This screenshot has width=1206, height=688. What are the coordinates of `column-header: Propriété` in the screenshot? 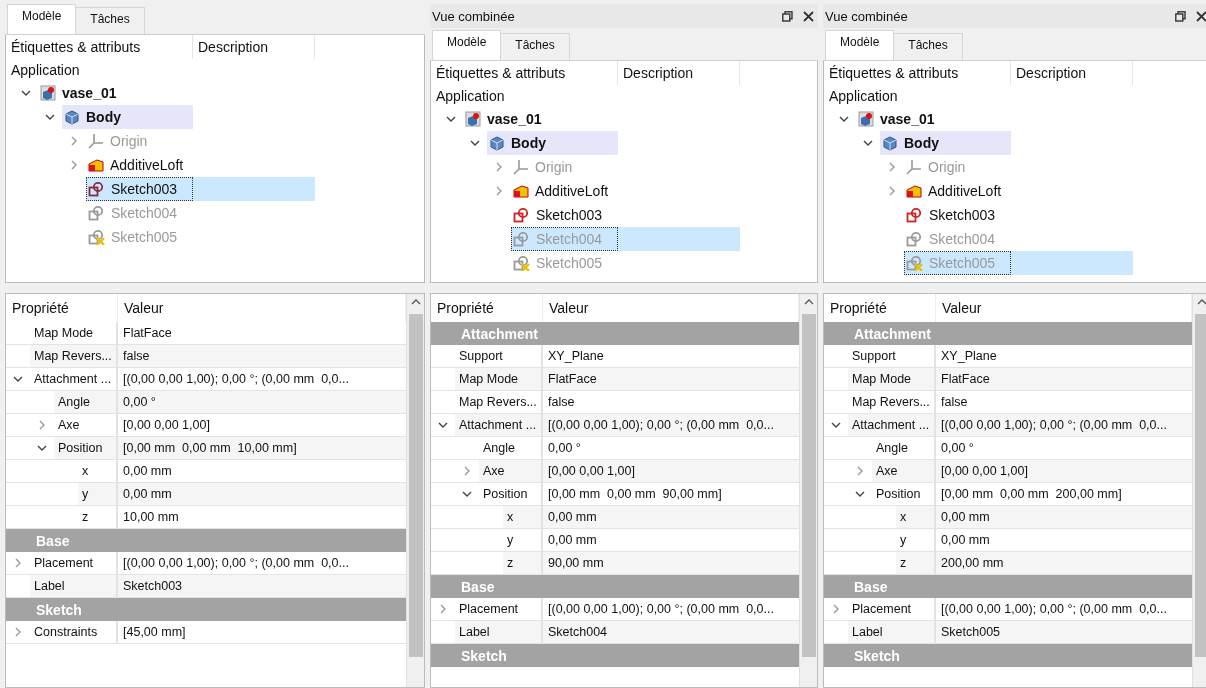 It's located at (62, 308).